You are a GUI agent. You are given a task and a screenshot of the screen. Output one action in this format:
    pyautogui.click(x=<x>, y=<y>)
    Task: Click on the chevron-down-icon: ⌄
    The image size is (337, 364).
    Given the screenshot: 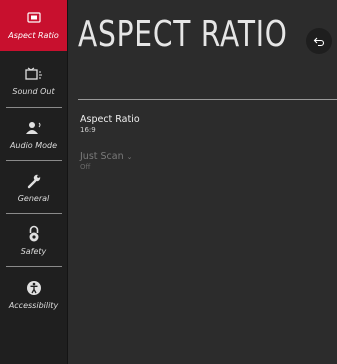 What is the action you would take?
    pyautogui.click(x=129, y=157)
    